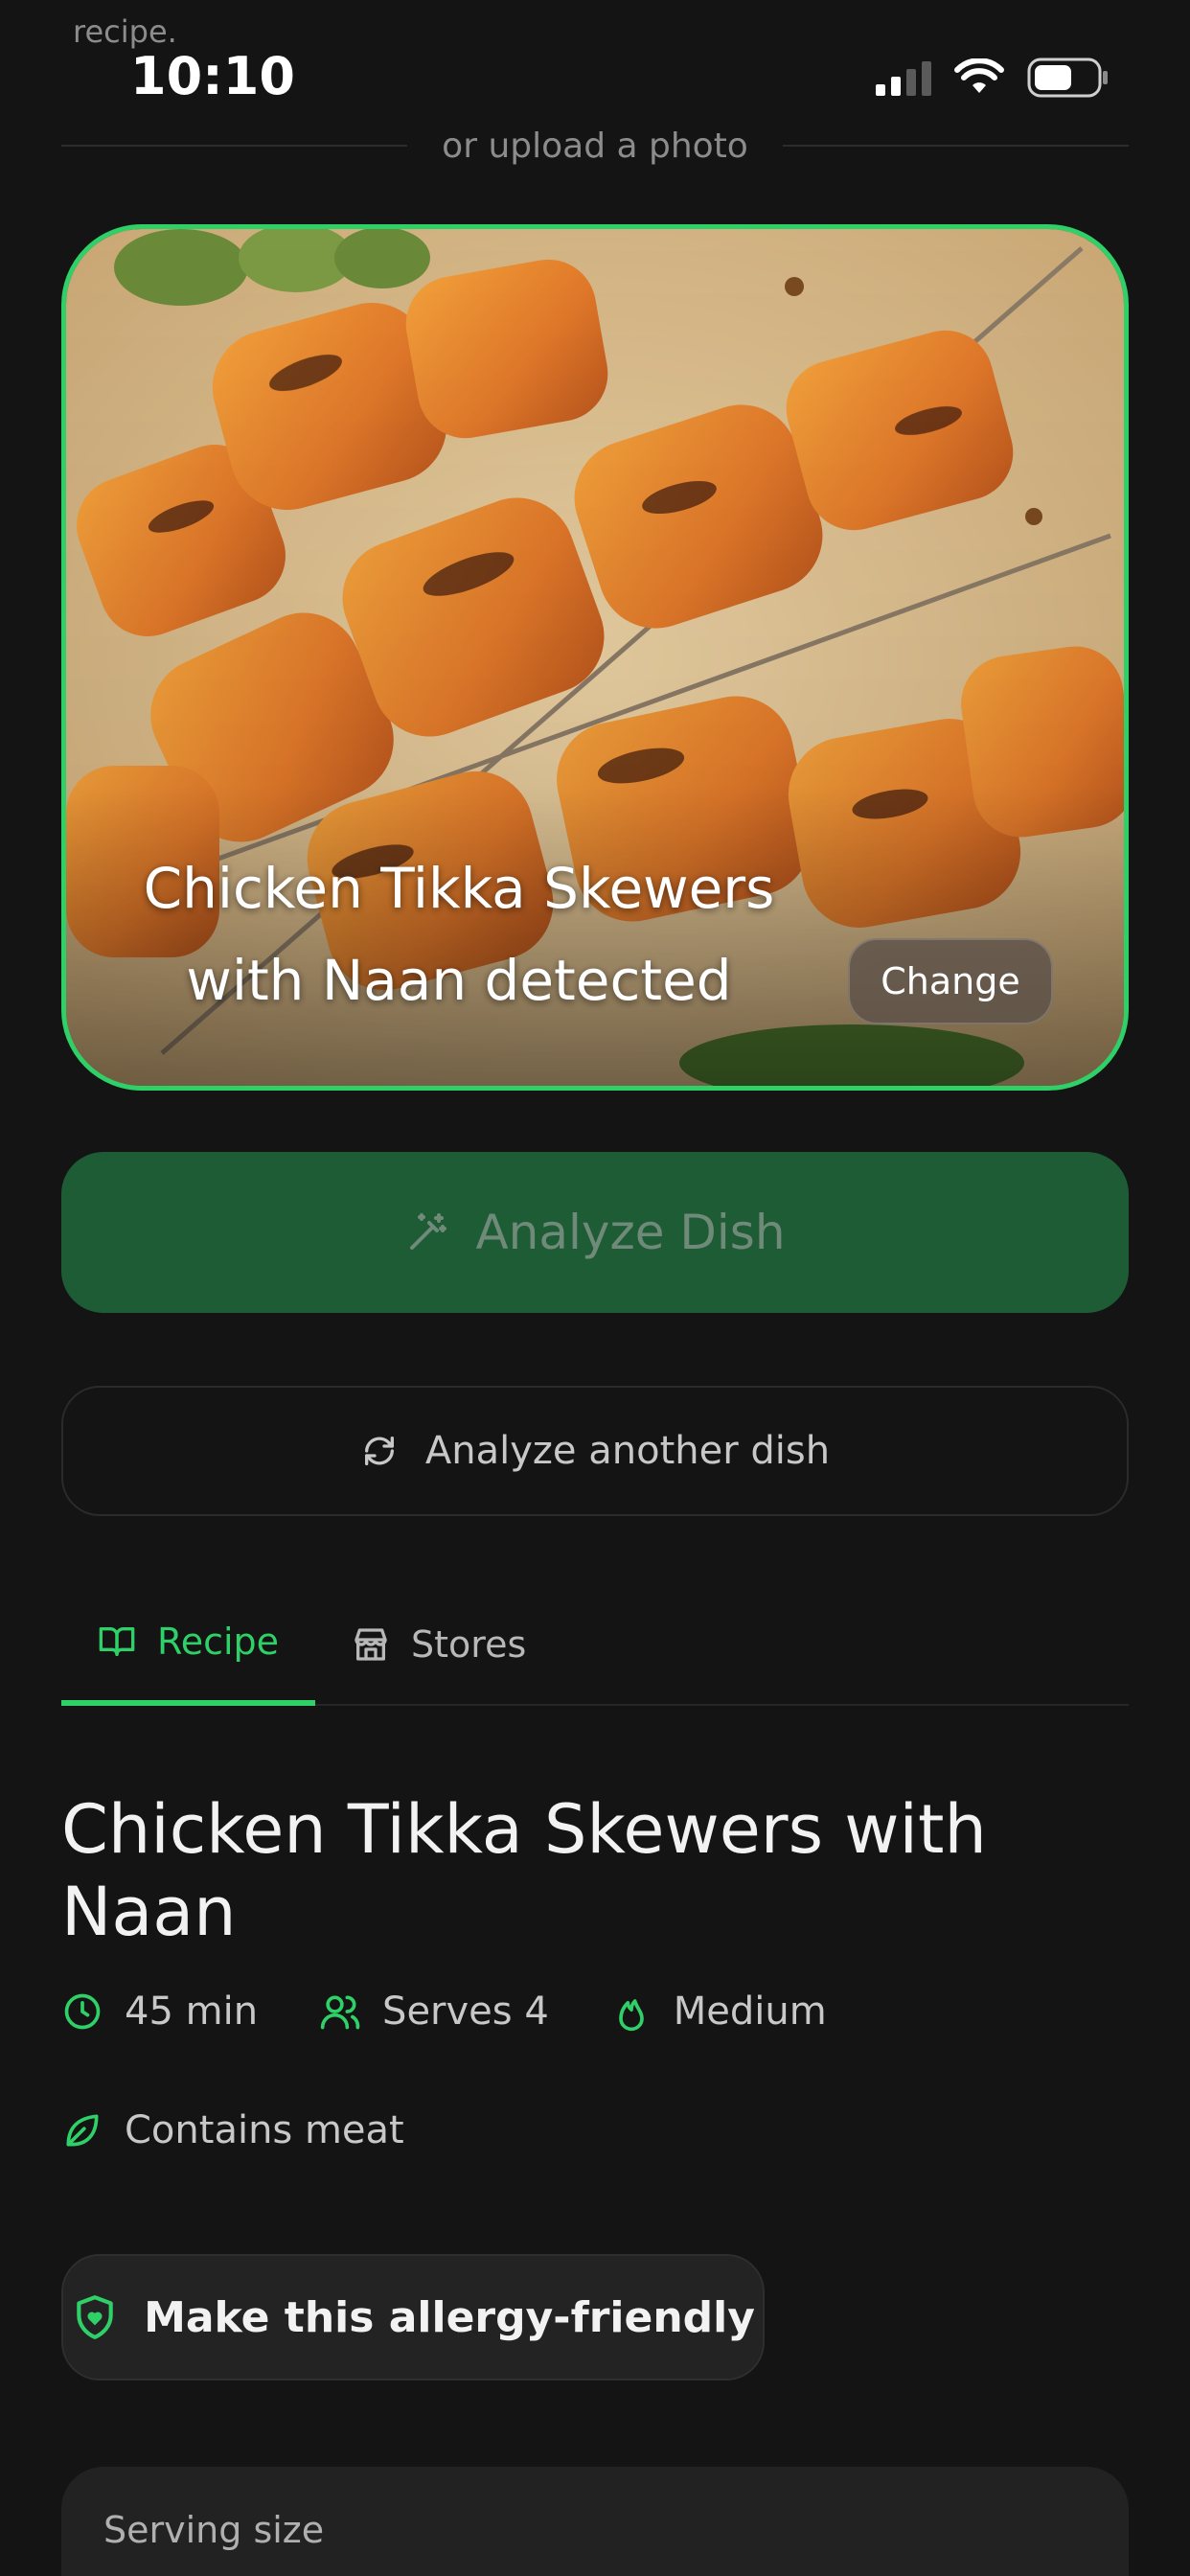  I want to click on detected-line-2: with Naan detected, so click(459, 980).